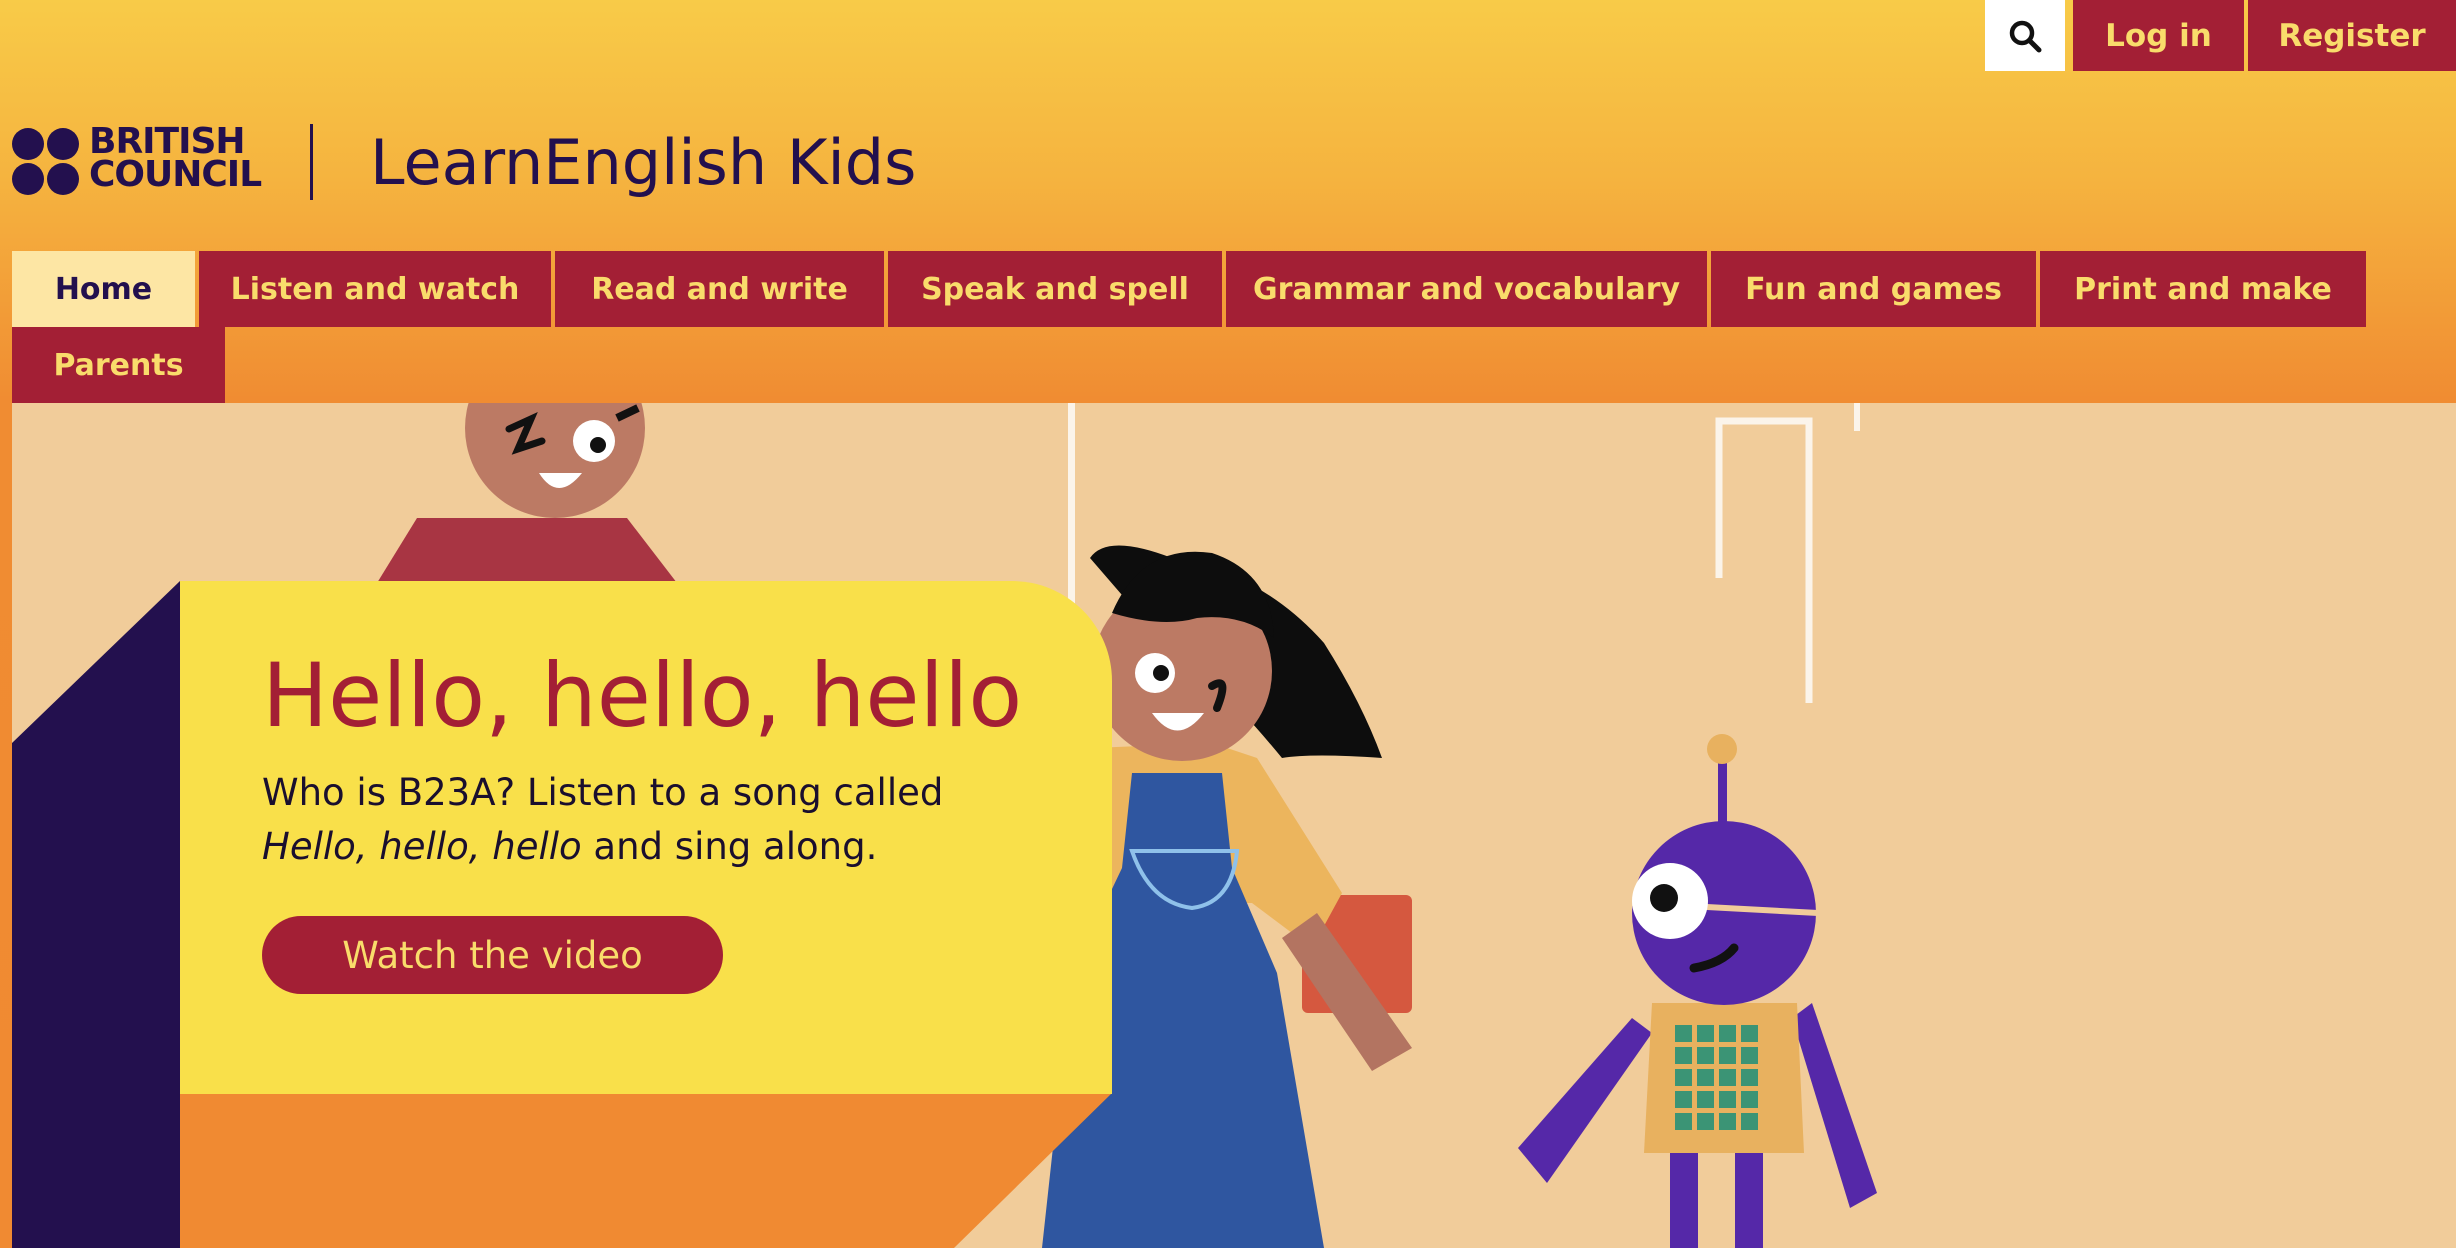 The height and width of the screenshot is (1248, 2456). What do you see at coordinates (375, 289) in the screenshot?
I see `nav-item-listen-and-watch: Listen and watch` at bounding box center [375, 289].